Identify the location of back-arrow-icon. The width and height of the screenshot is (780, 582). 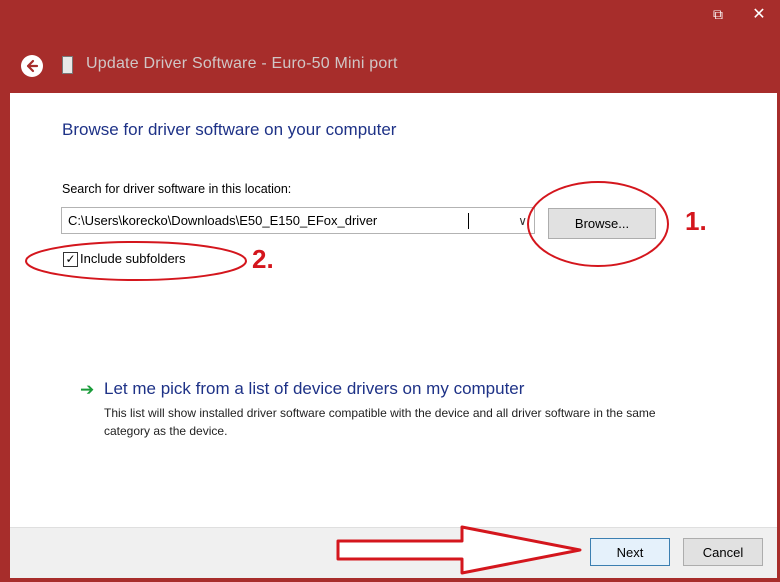
(32, 66).